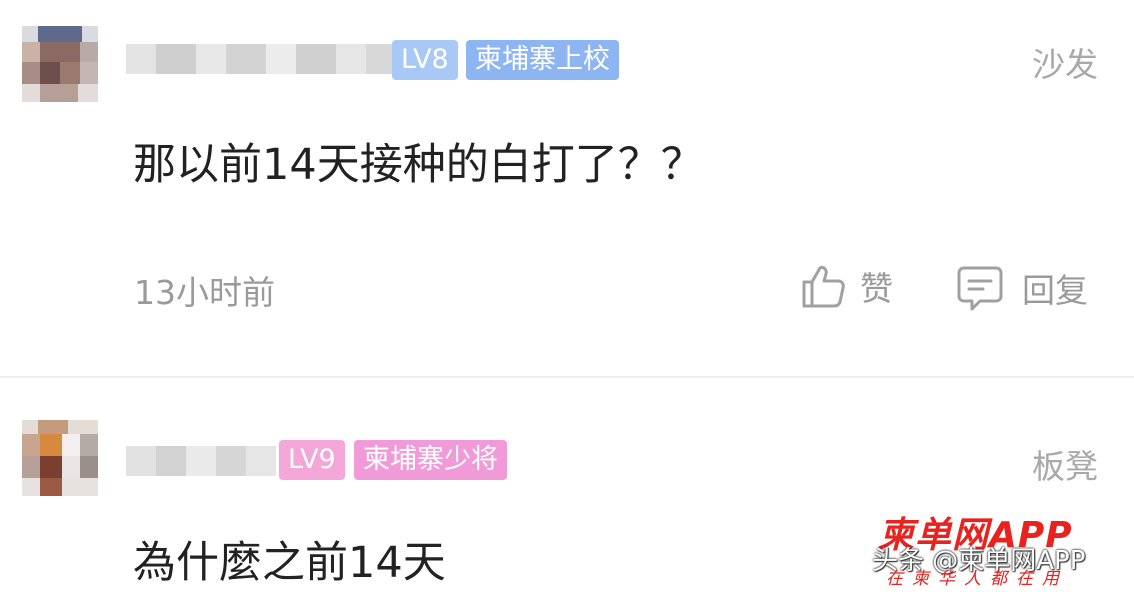 Image resolution: width=1134 pixels, height=592 pixels. Describe the element at coordinates (289, 563) in the screenshot. I see `comment-text: 為什麼之前14天` at that location.